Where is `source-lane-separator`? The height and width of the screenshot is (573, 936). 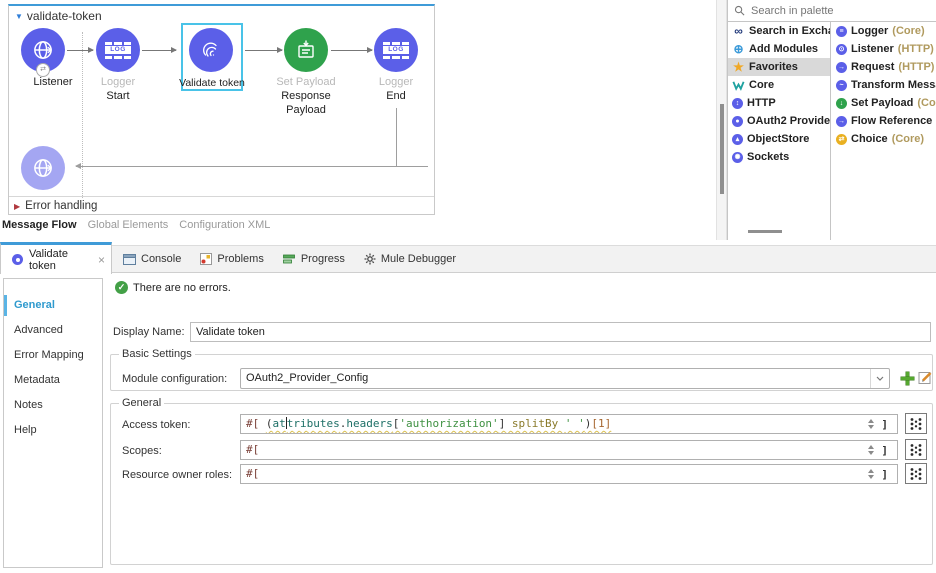 source-lane-separator is located at coordinates (82, 115).